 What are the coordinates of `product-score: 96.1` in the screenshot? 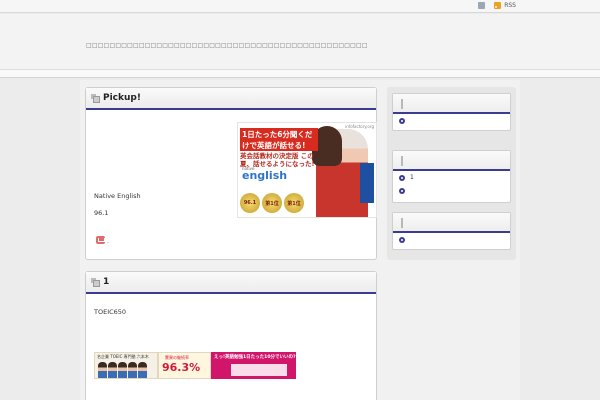 It's located at (101, 213).